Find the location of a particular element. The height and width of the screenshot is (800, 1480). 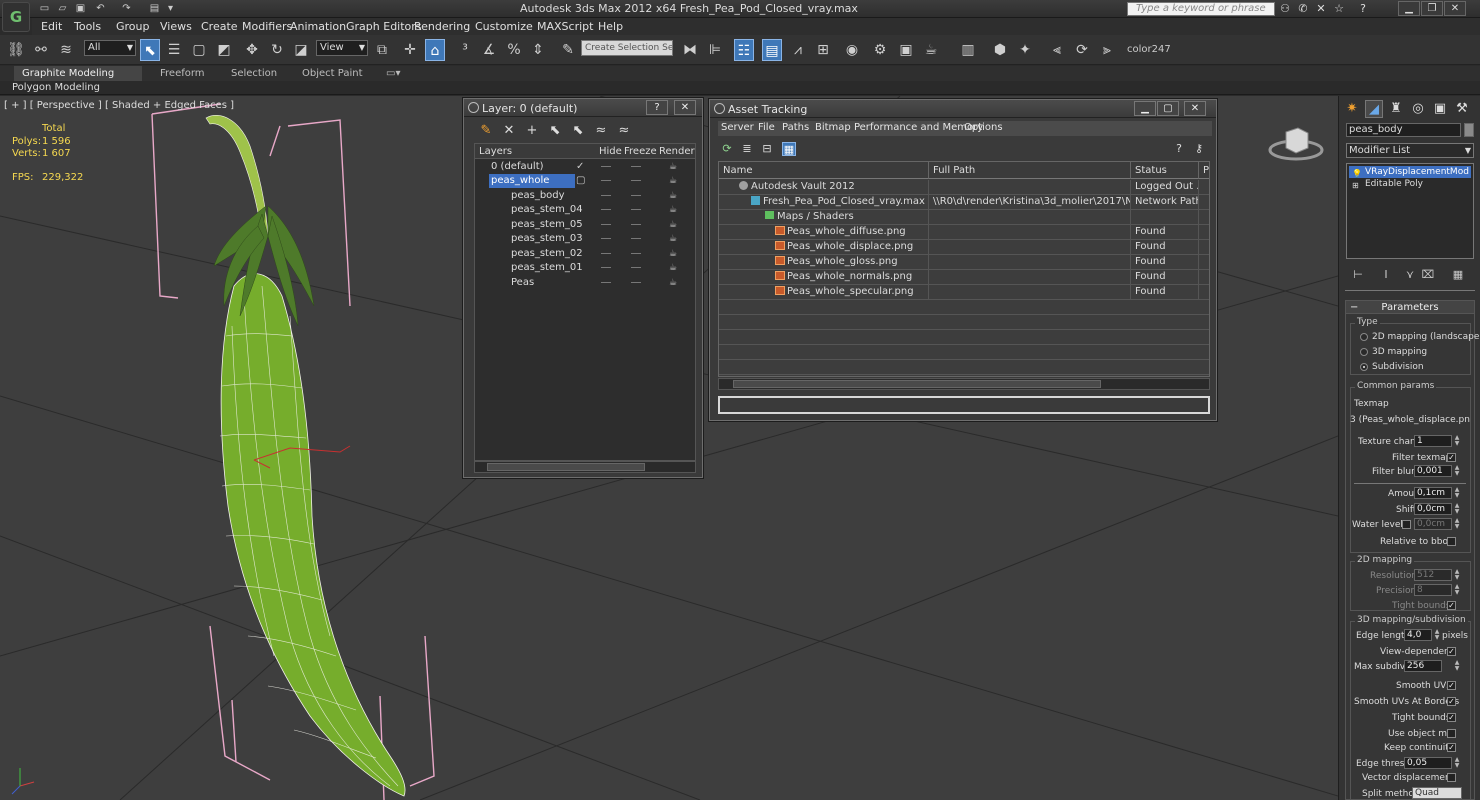

snaps-toggle-icon: ³ is located at coordinates (465, 50).